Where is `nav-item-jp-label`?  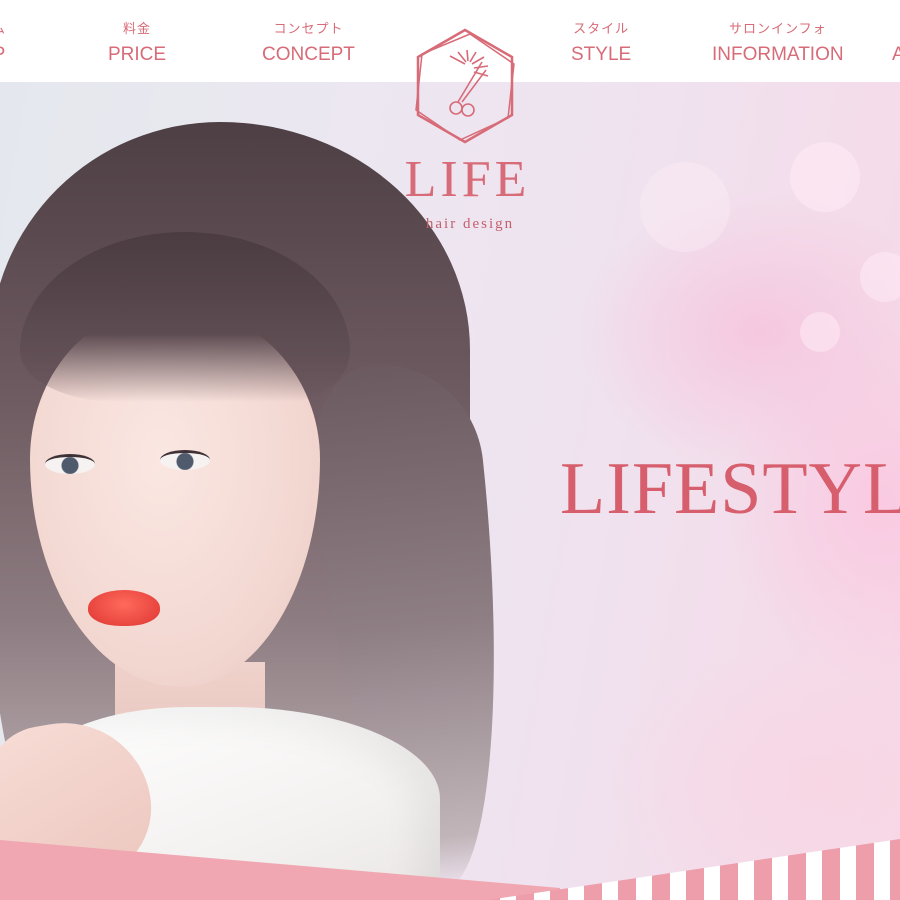 nav-item-jp-label is located at coordinates (896, 28).